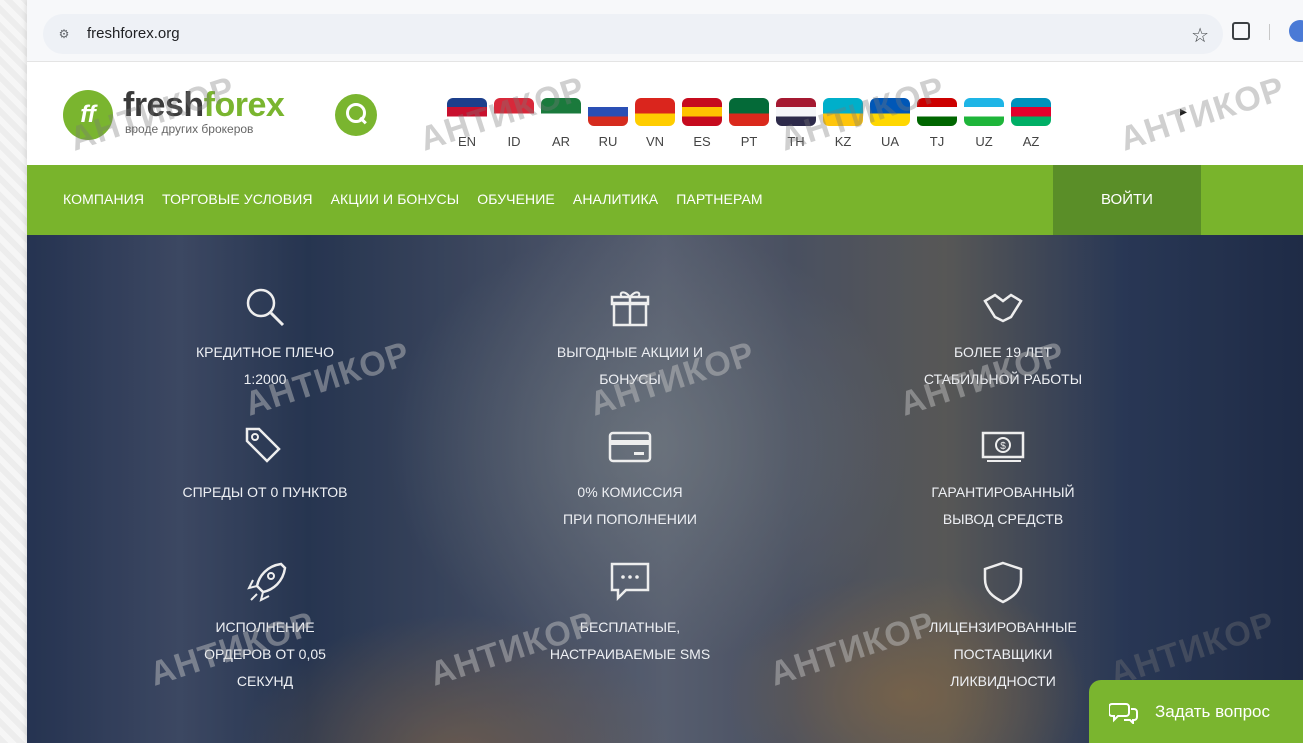 Image resolution: width=1303 pixels, height=743 pixels. I want to click on language-tj: TJ, so click(937, 123).